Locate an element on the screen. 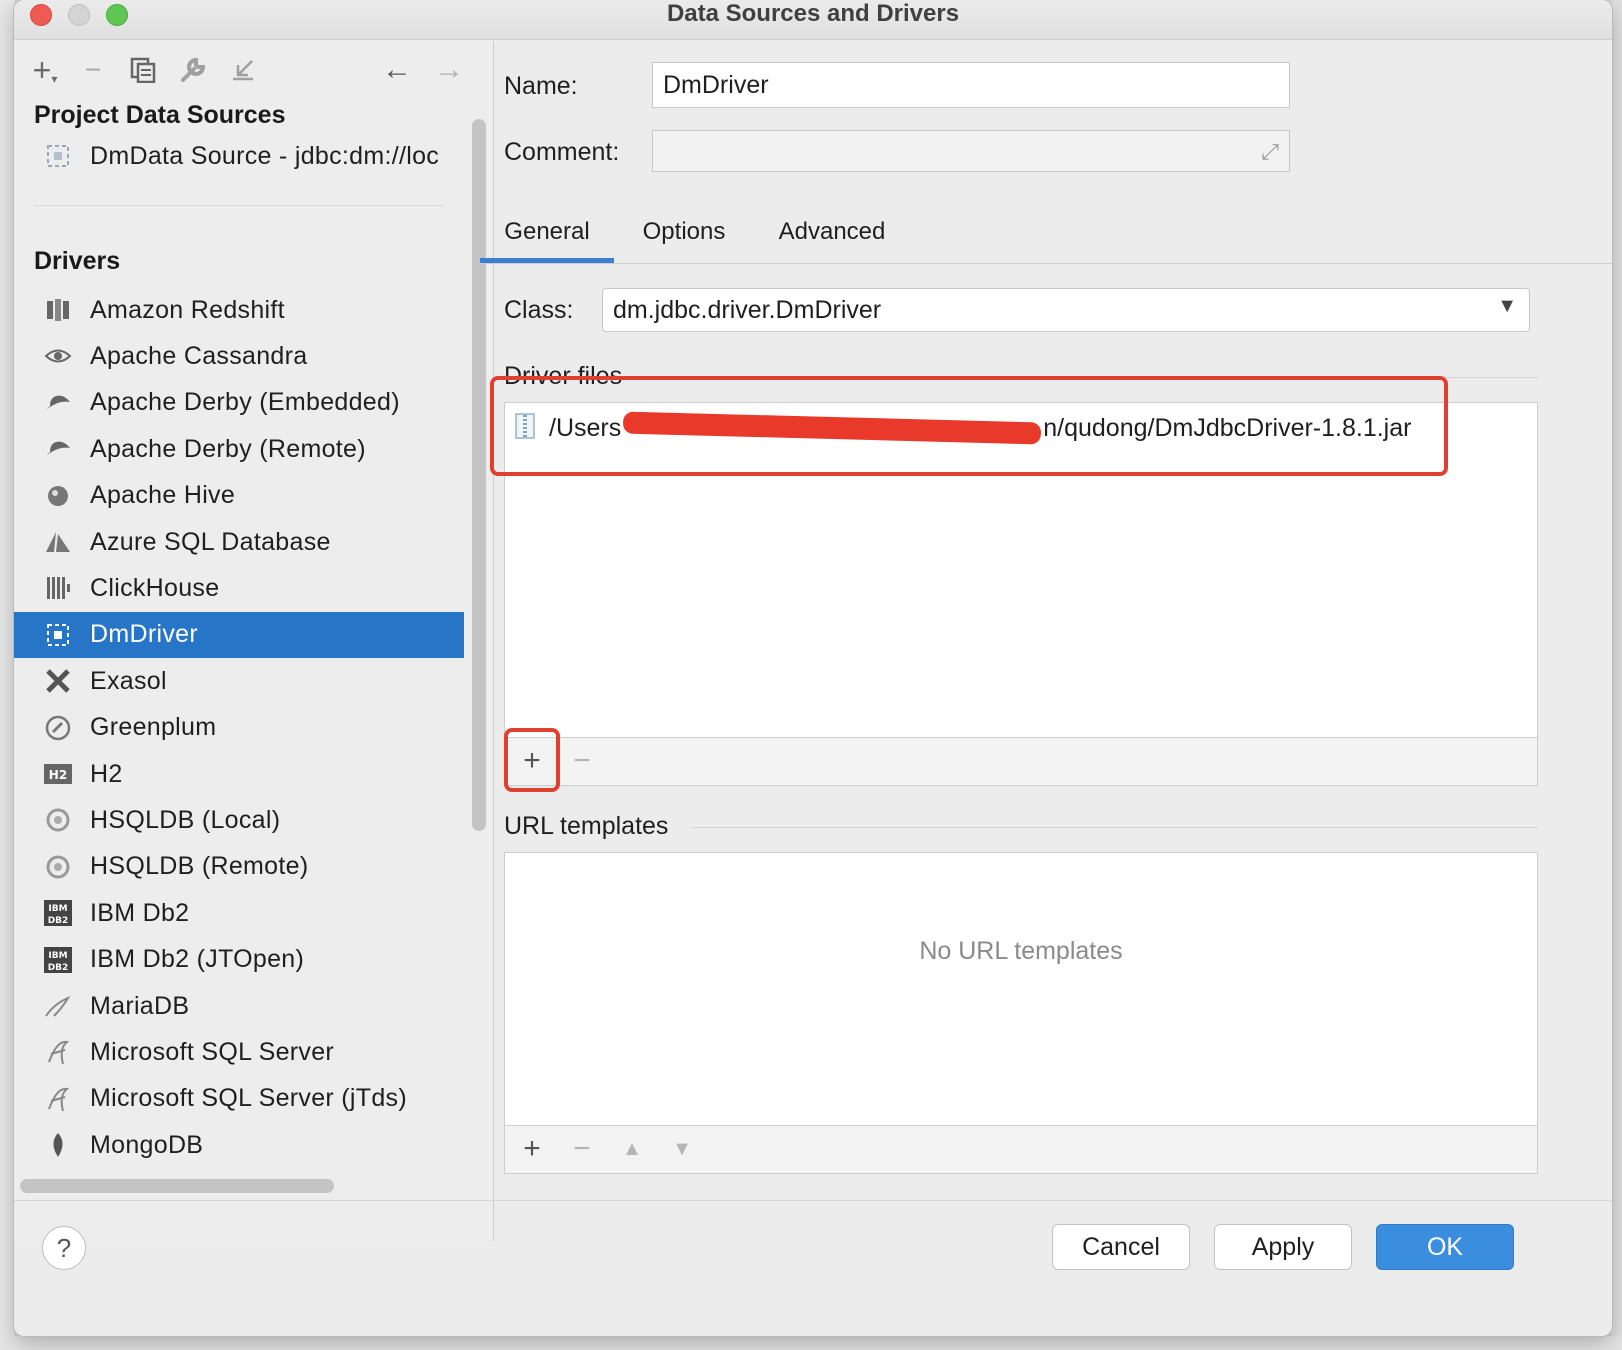 The image size is (1622, 1350). remove-url-template-button: − is located at coordinates (582, 1149).